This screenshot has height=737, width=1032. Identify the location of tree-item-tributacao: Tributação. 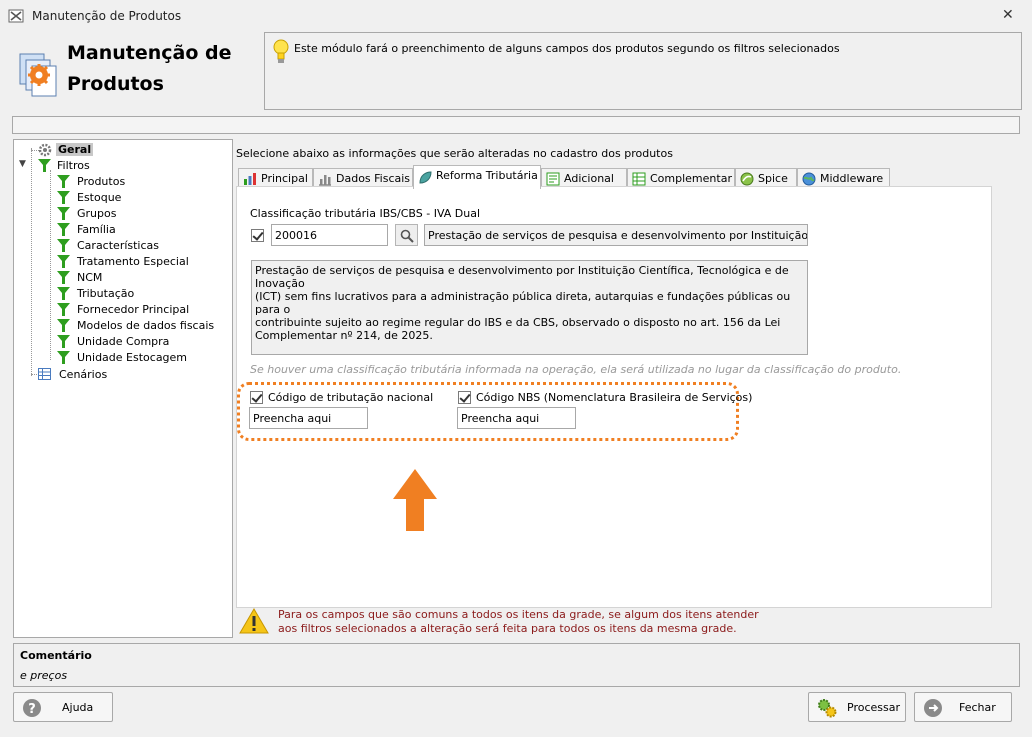
(105, 293).